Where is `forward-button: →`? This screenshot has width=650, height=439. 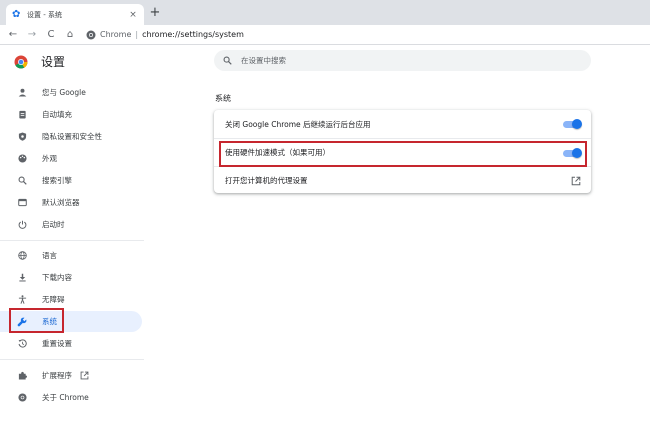
forward-button: → is located at coordinates (32, 35).